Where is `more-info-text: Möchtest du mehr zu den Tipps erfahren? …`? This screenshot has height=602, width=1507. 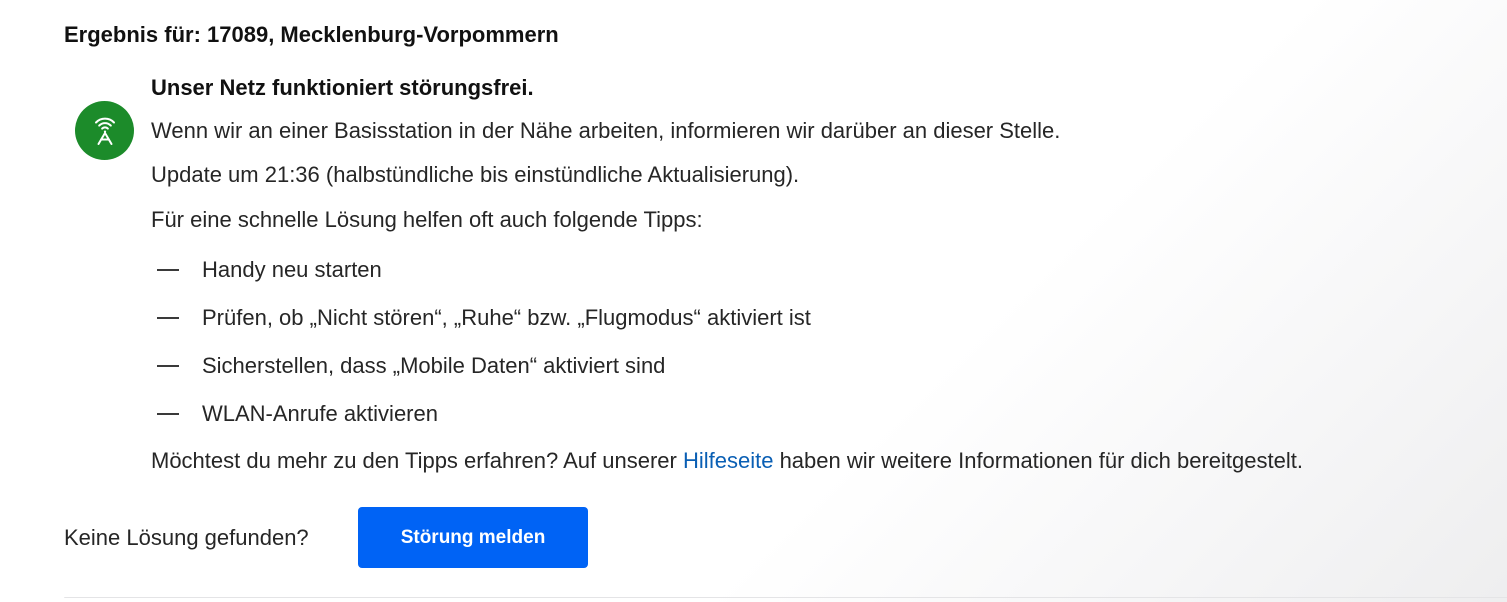 more-info-text: Möchtest du mehr zu den Tipps erfahren? … is located at coordinates (727, 461).